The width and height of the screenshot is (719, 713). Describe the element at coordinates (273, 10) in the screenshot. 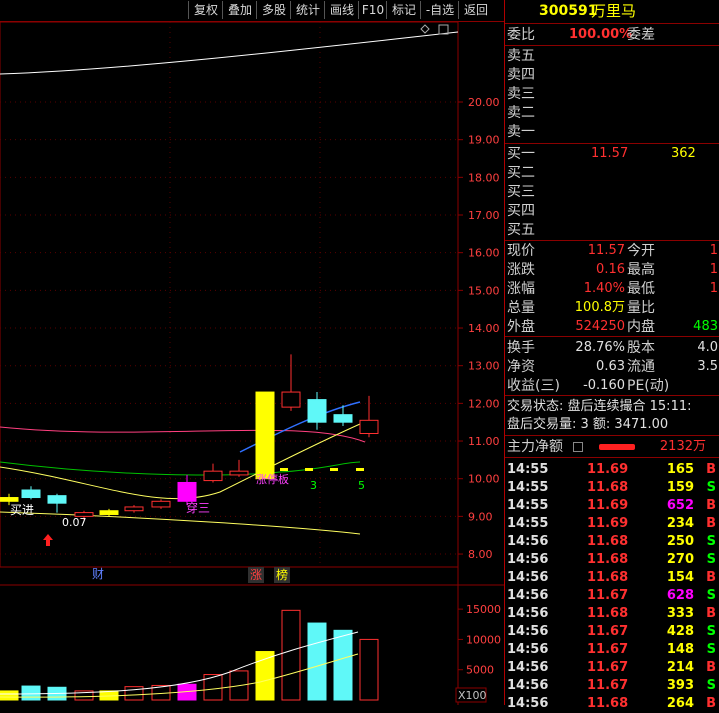

I see `toolbar-button-2: 多股` at that location.